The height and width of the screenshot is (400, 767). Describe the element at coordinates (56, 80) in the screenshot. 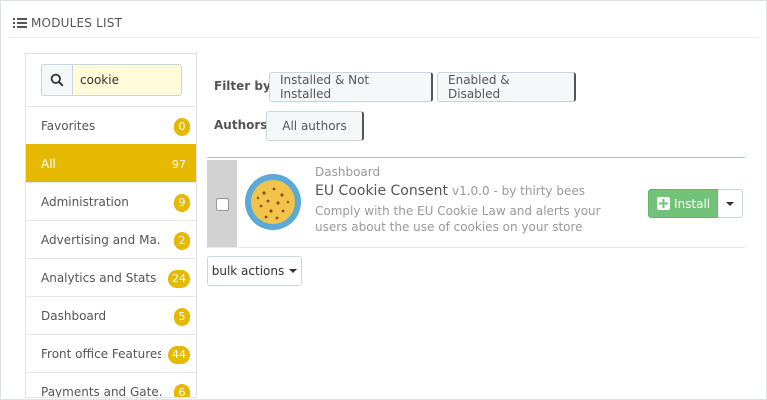

I see `search-icon` at that location.